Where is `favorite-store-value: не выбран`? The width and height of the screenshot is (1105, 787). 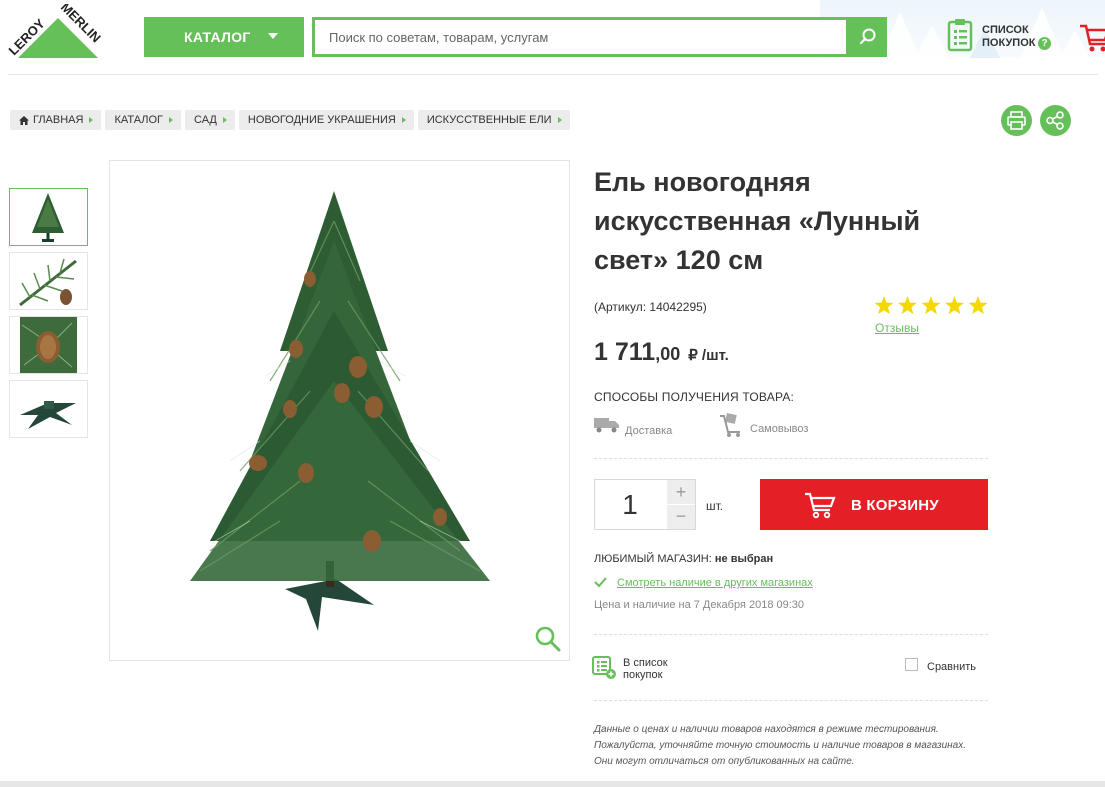
favorite-store-value: не выбран is located at coordinates (744, 559).